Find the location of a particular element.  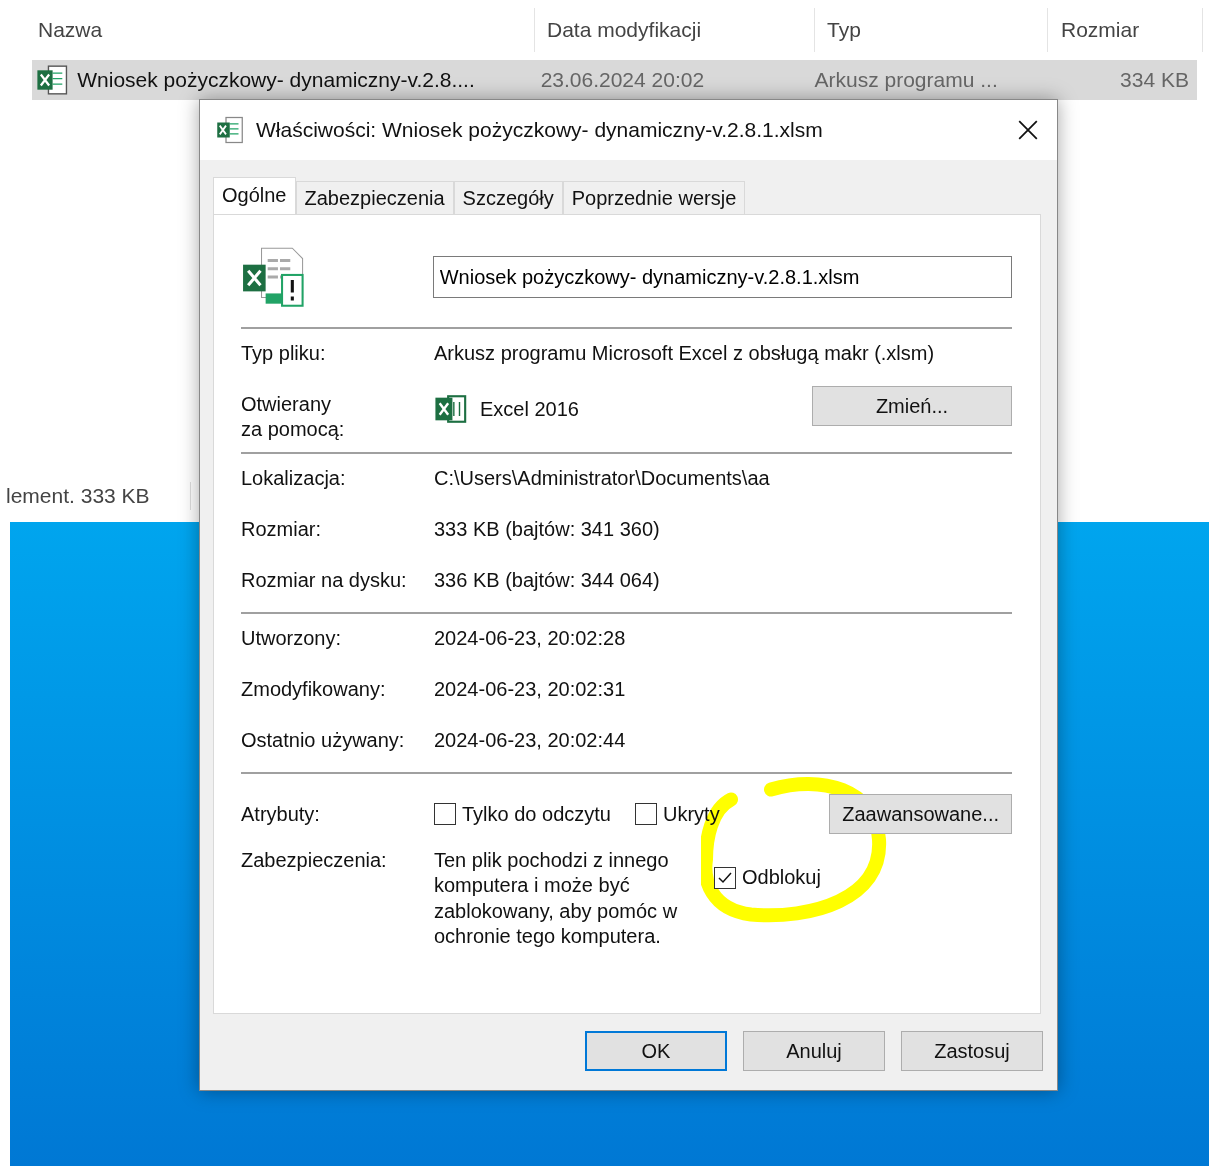

property-label: Rozmiar na dysku: is located at coordinates (324, 580).